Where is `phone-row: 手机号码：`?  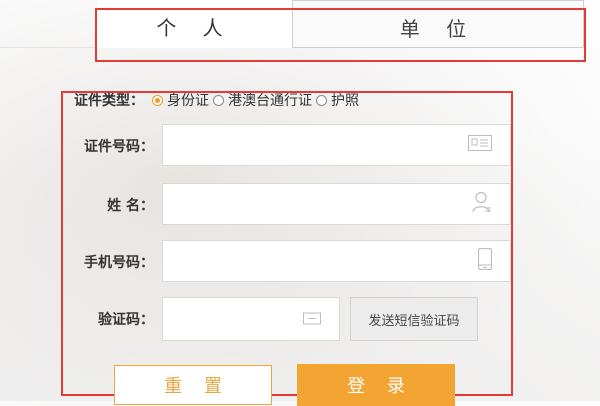
phone-row: 手机号码： is located at coordinates (114, 262).